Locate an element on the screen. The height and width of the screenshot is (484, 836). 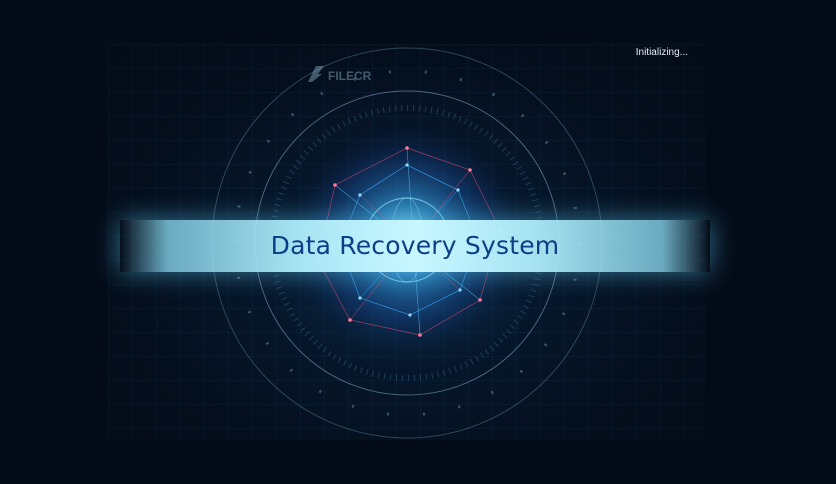
filecr-logo-icon: FILECR is located at coordinates (346, 77).